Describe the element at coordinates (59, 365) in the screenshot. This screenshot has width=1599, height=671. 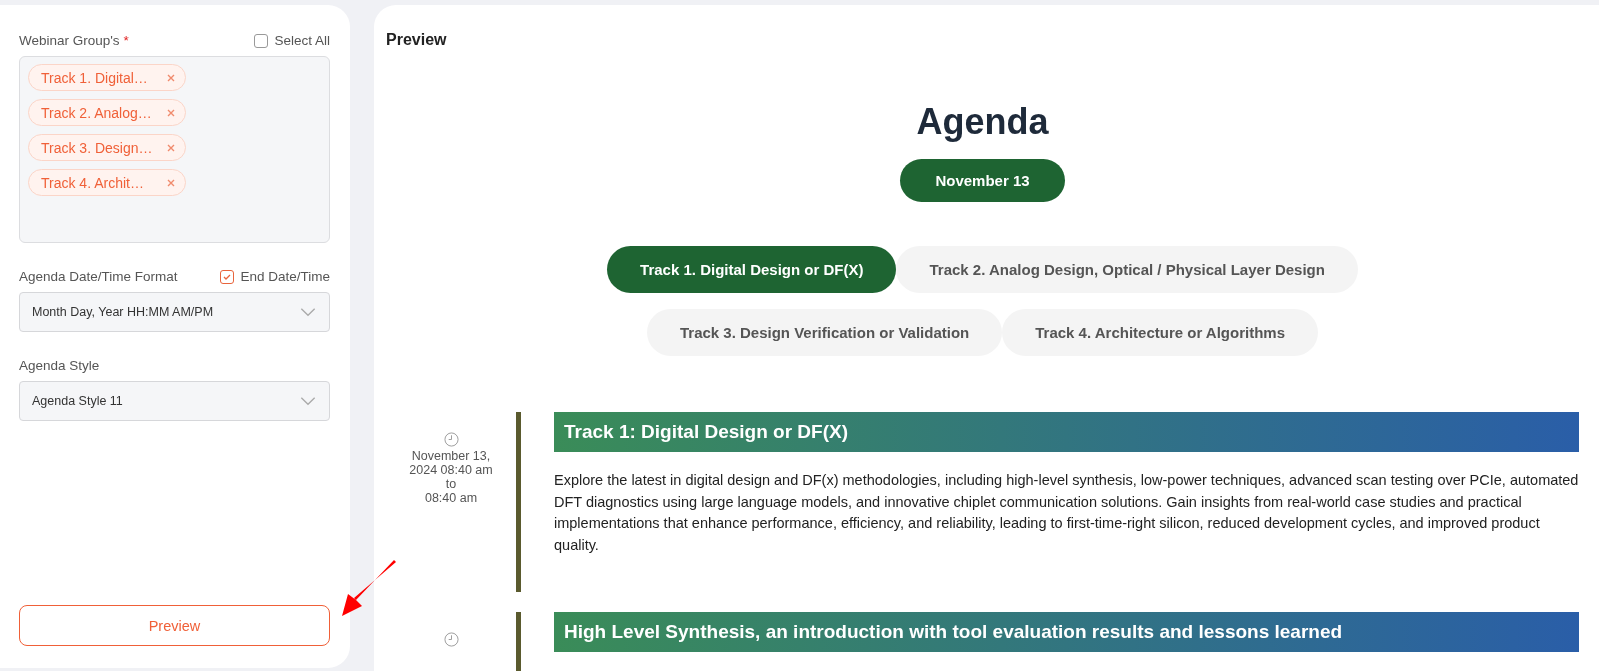
I see `field-label: Agenda Style` at that location.